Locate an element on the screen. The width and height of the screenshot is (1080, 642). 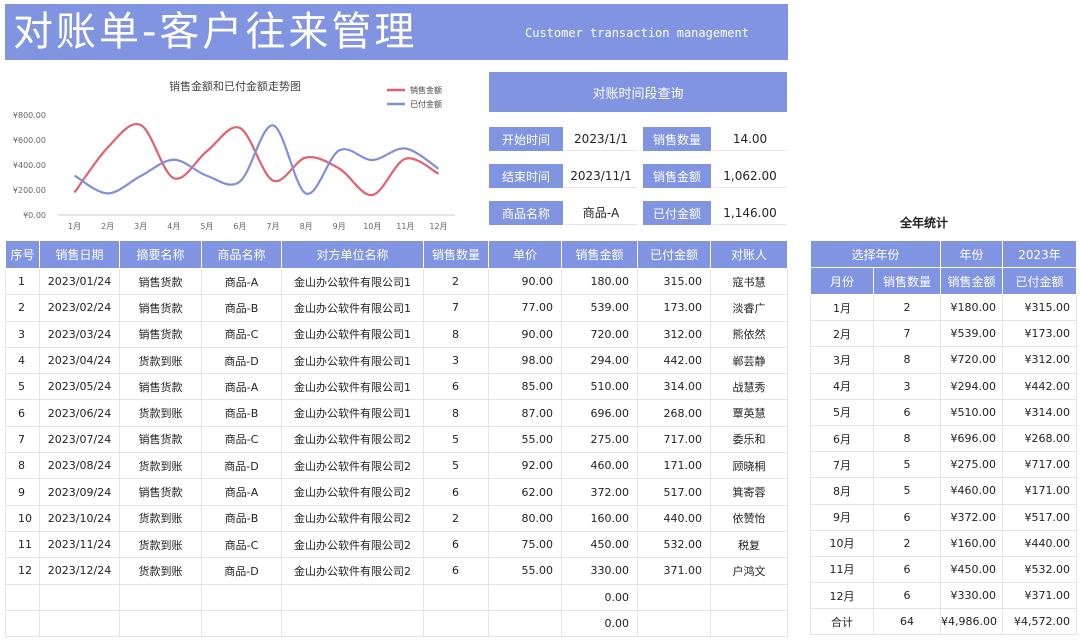
table-cell: 510.00 is located at coordinates (599, 387).